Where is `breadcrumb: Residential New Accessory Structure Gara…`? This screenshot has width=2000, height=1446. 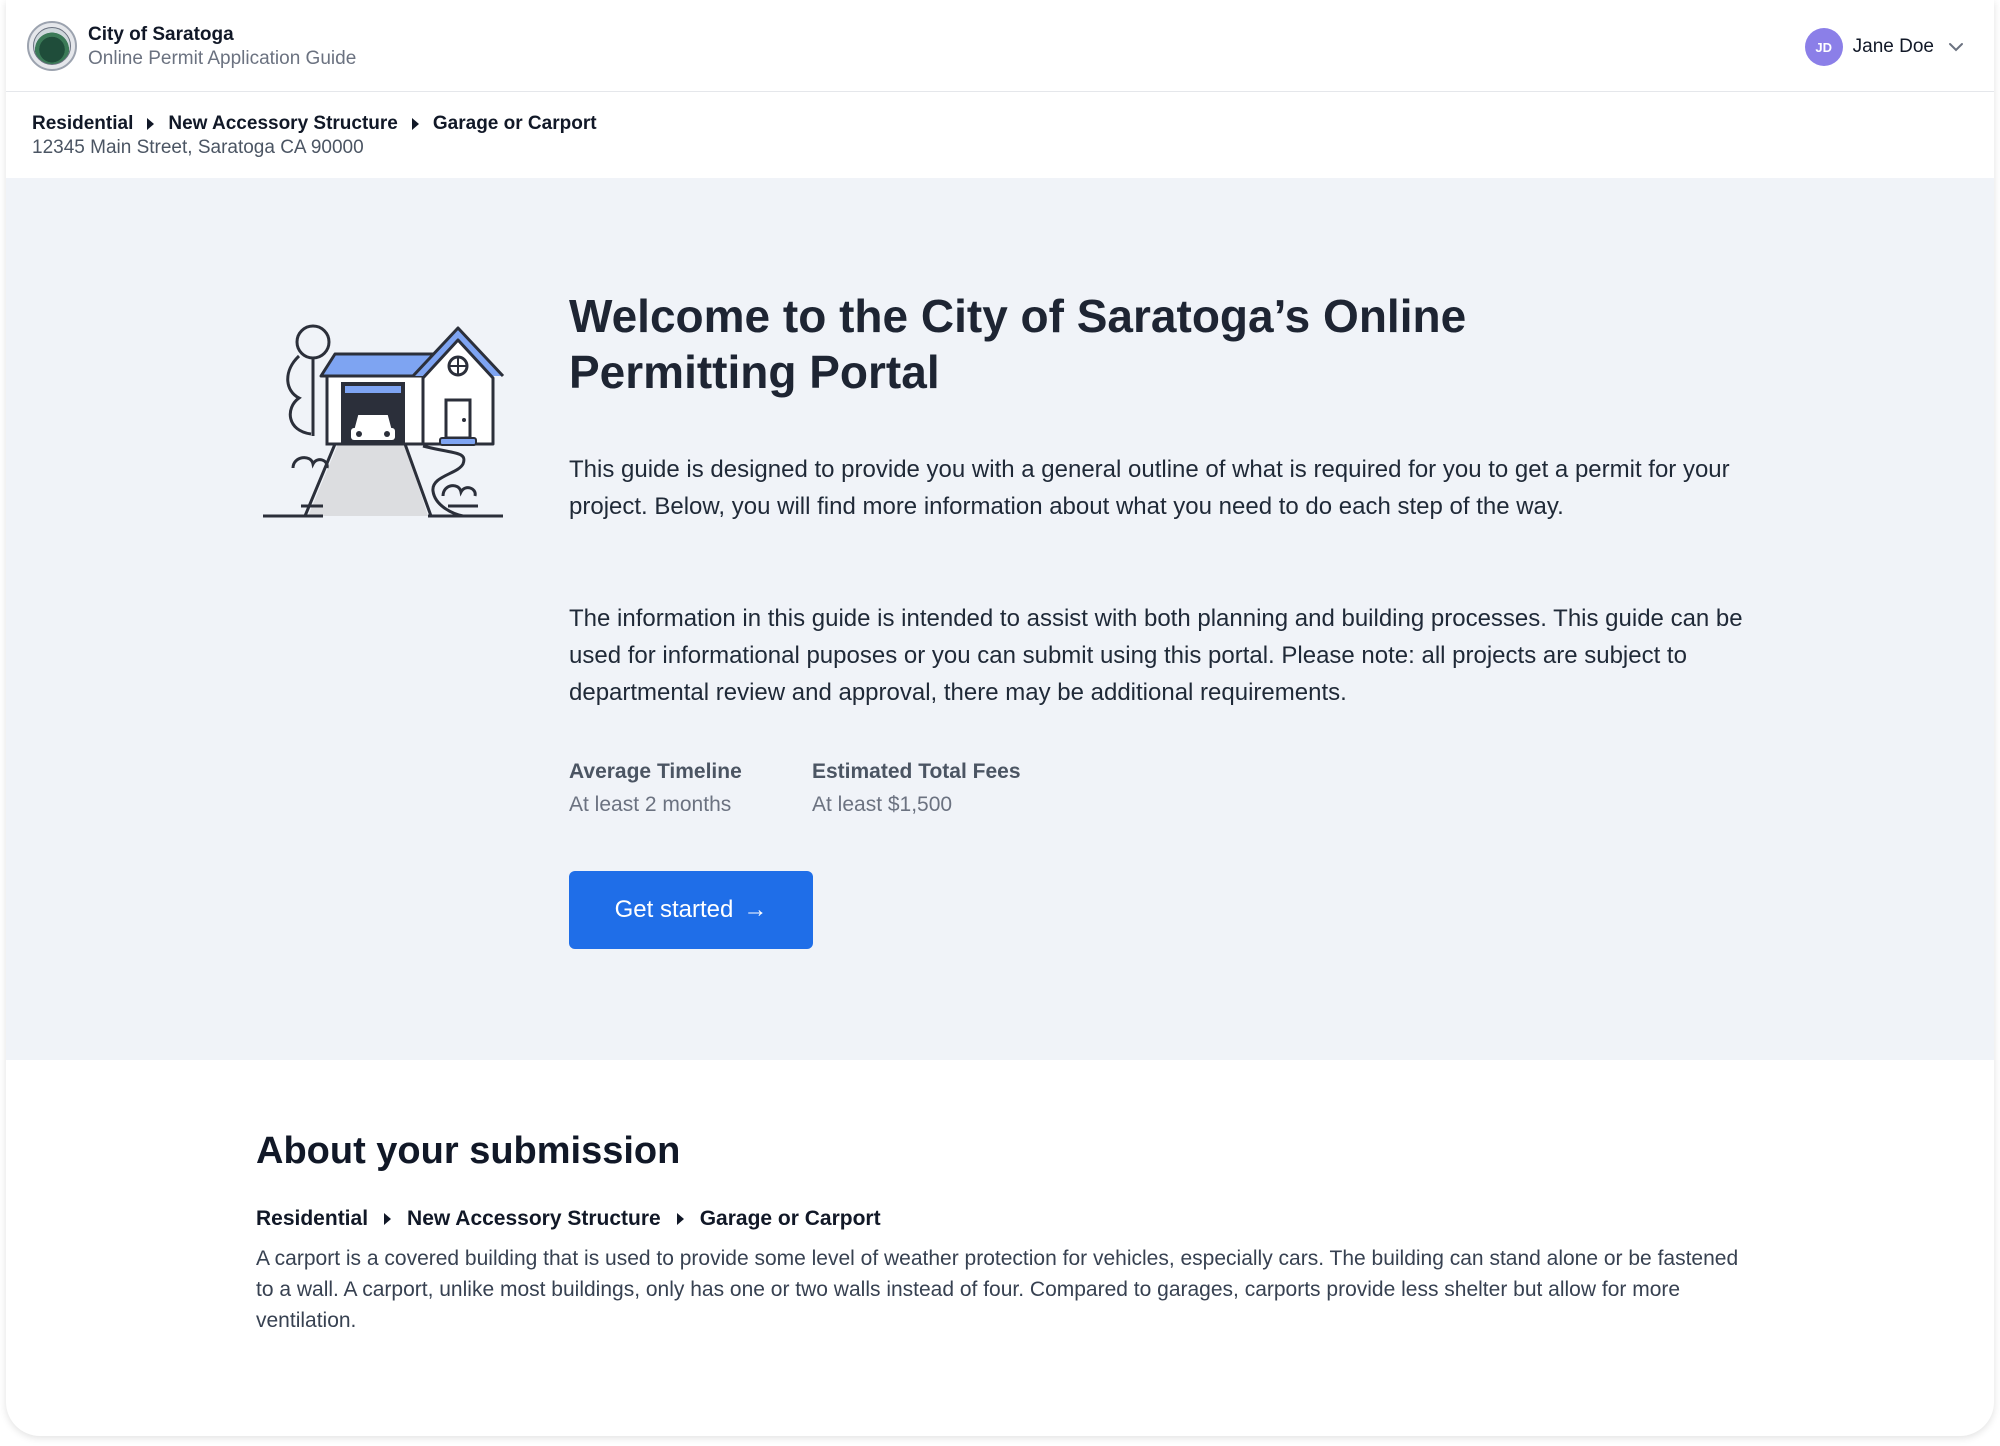
breadcrumb: Residential New Accessory Structure Gara… is located at coordinates (314, 124).